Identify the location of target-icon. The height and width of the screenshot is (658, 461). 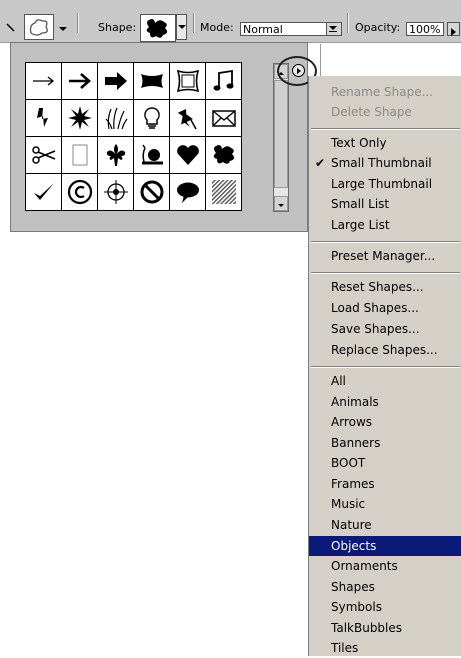
(116, 192).